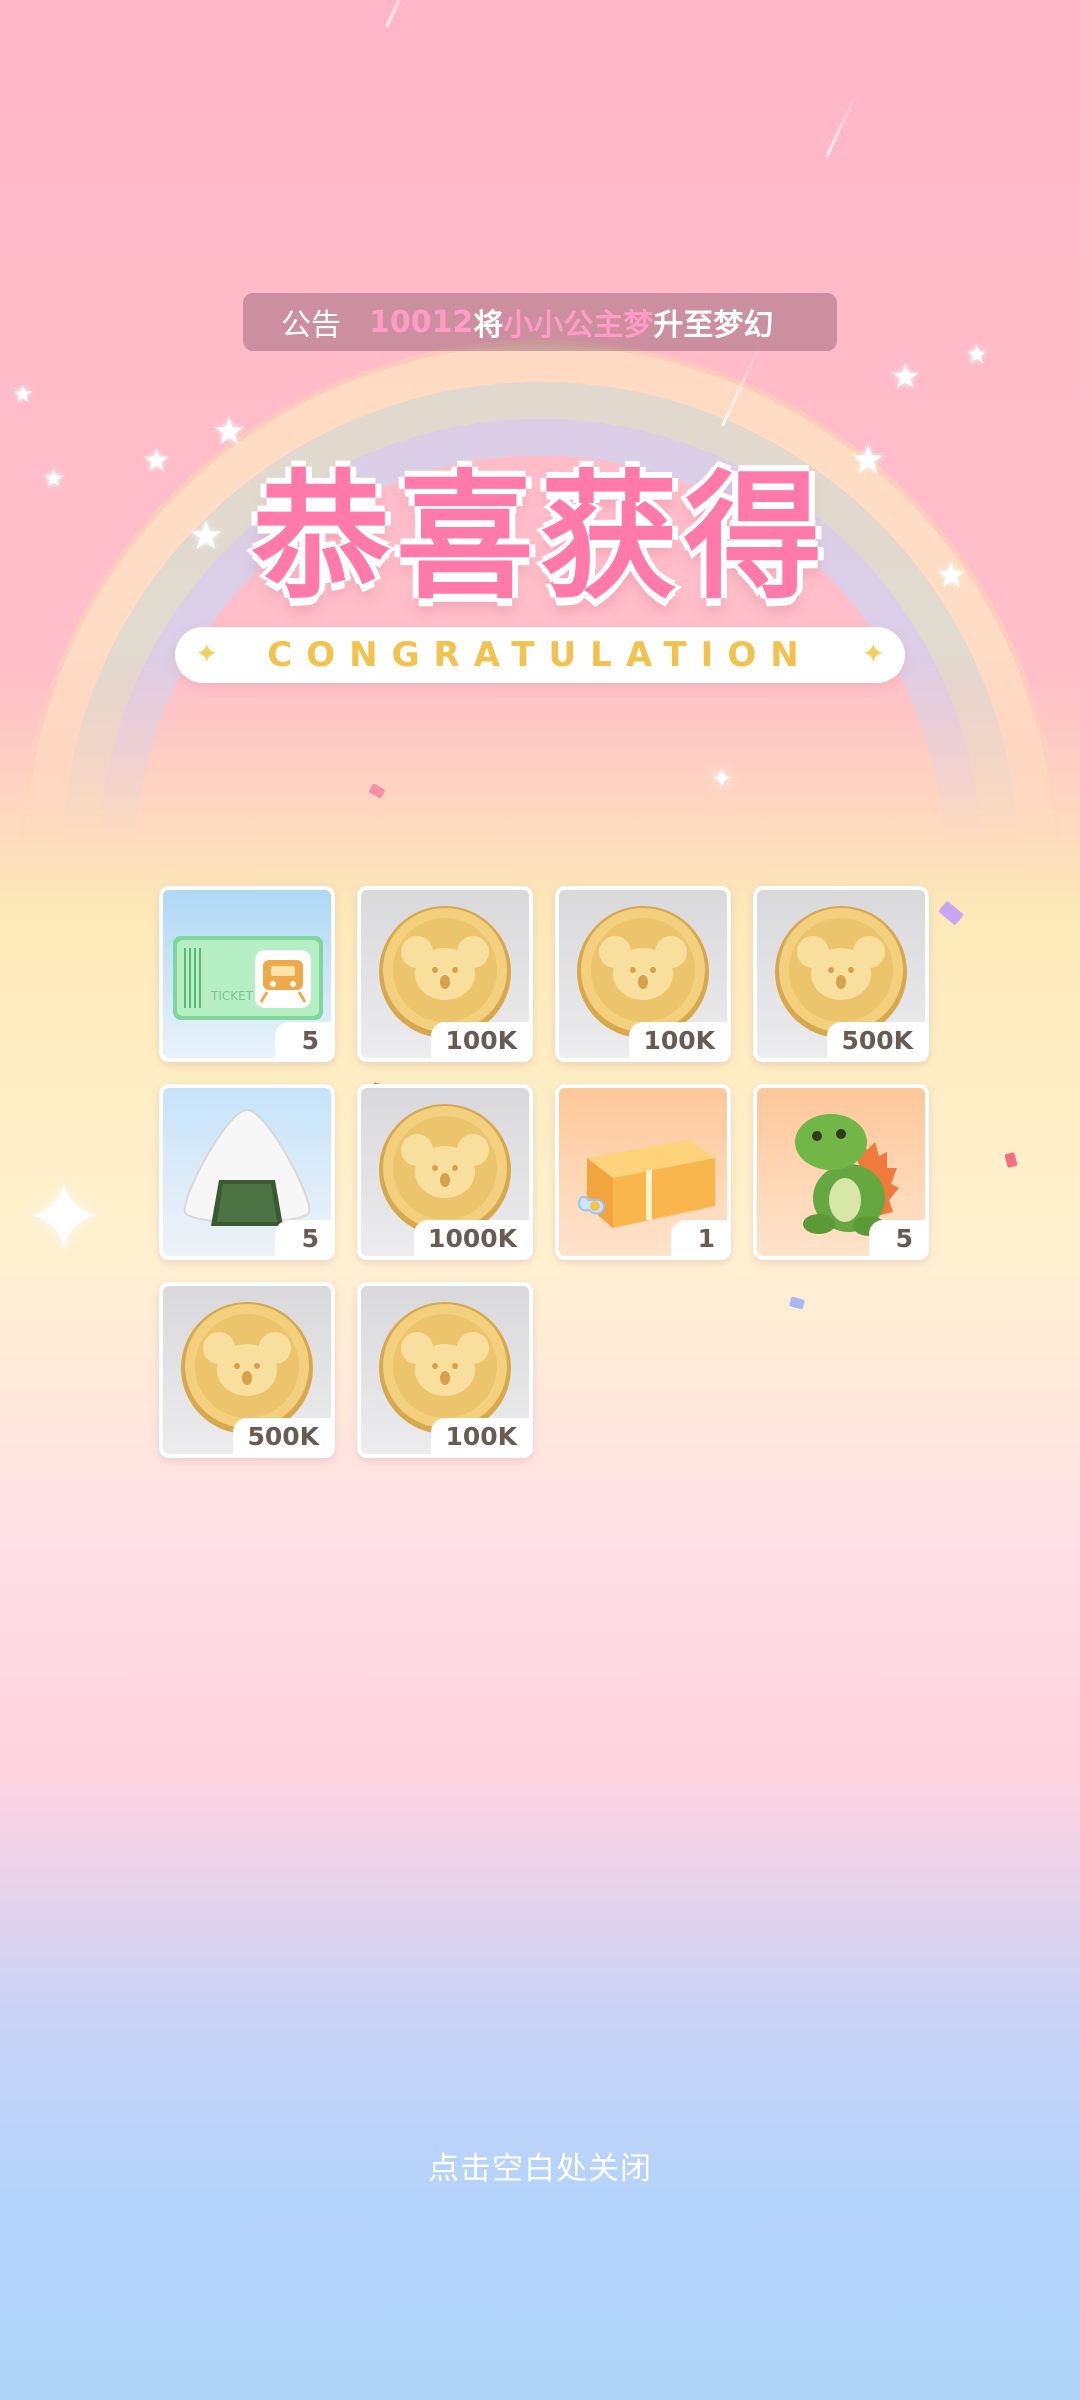 This screenshot has width=1080, height=2400. What do you see at coordinates (471, 1238) in the screenshot?
I see `reward-quantity: 1000K` at bounding box center [471, 1238].